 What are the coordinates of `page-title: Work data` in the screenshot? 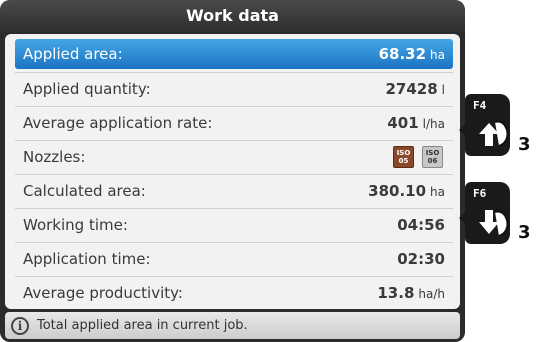 It's located at (232, 16).